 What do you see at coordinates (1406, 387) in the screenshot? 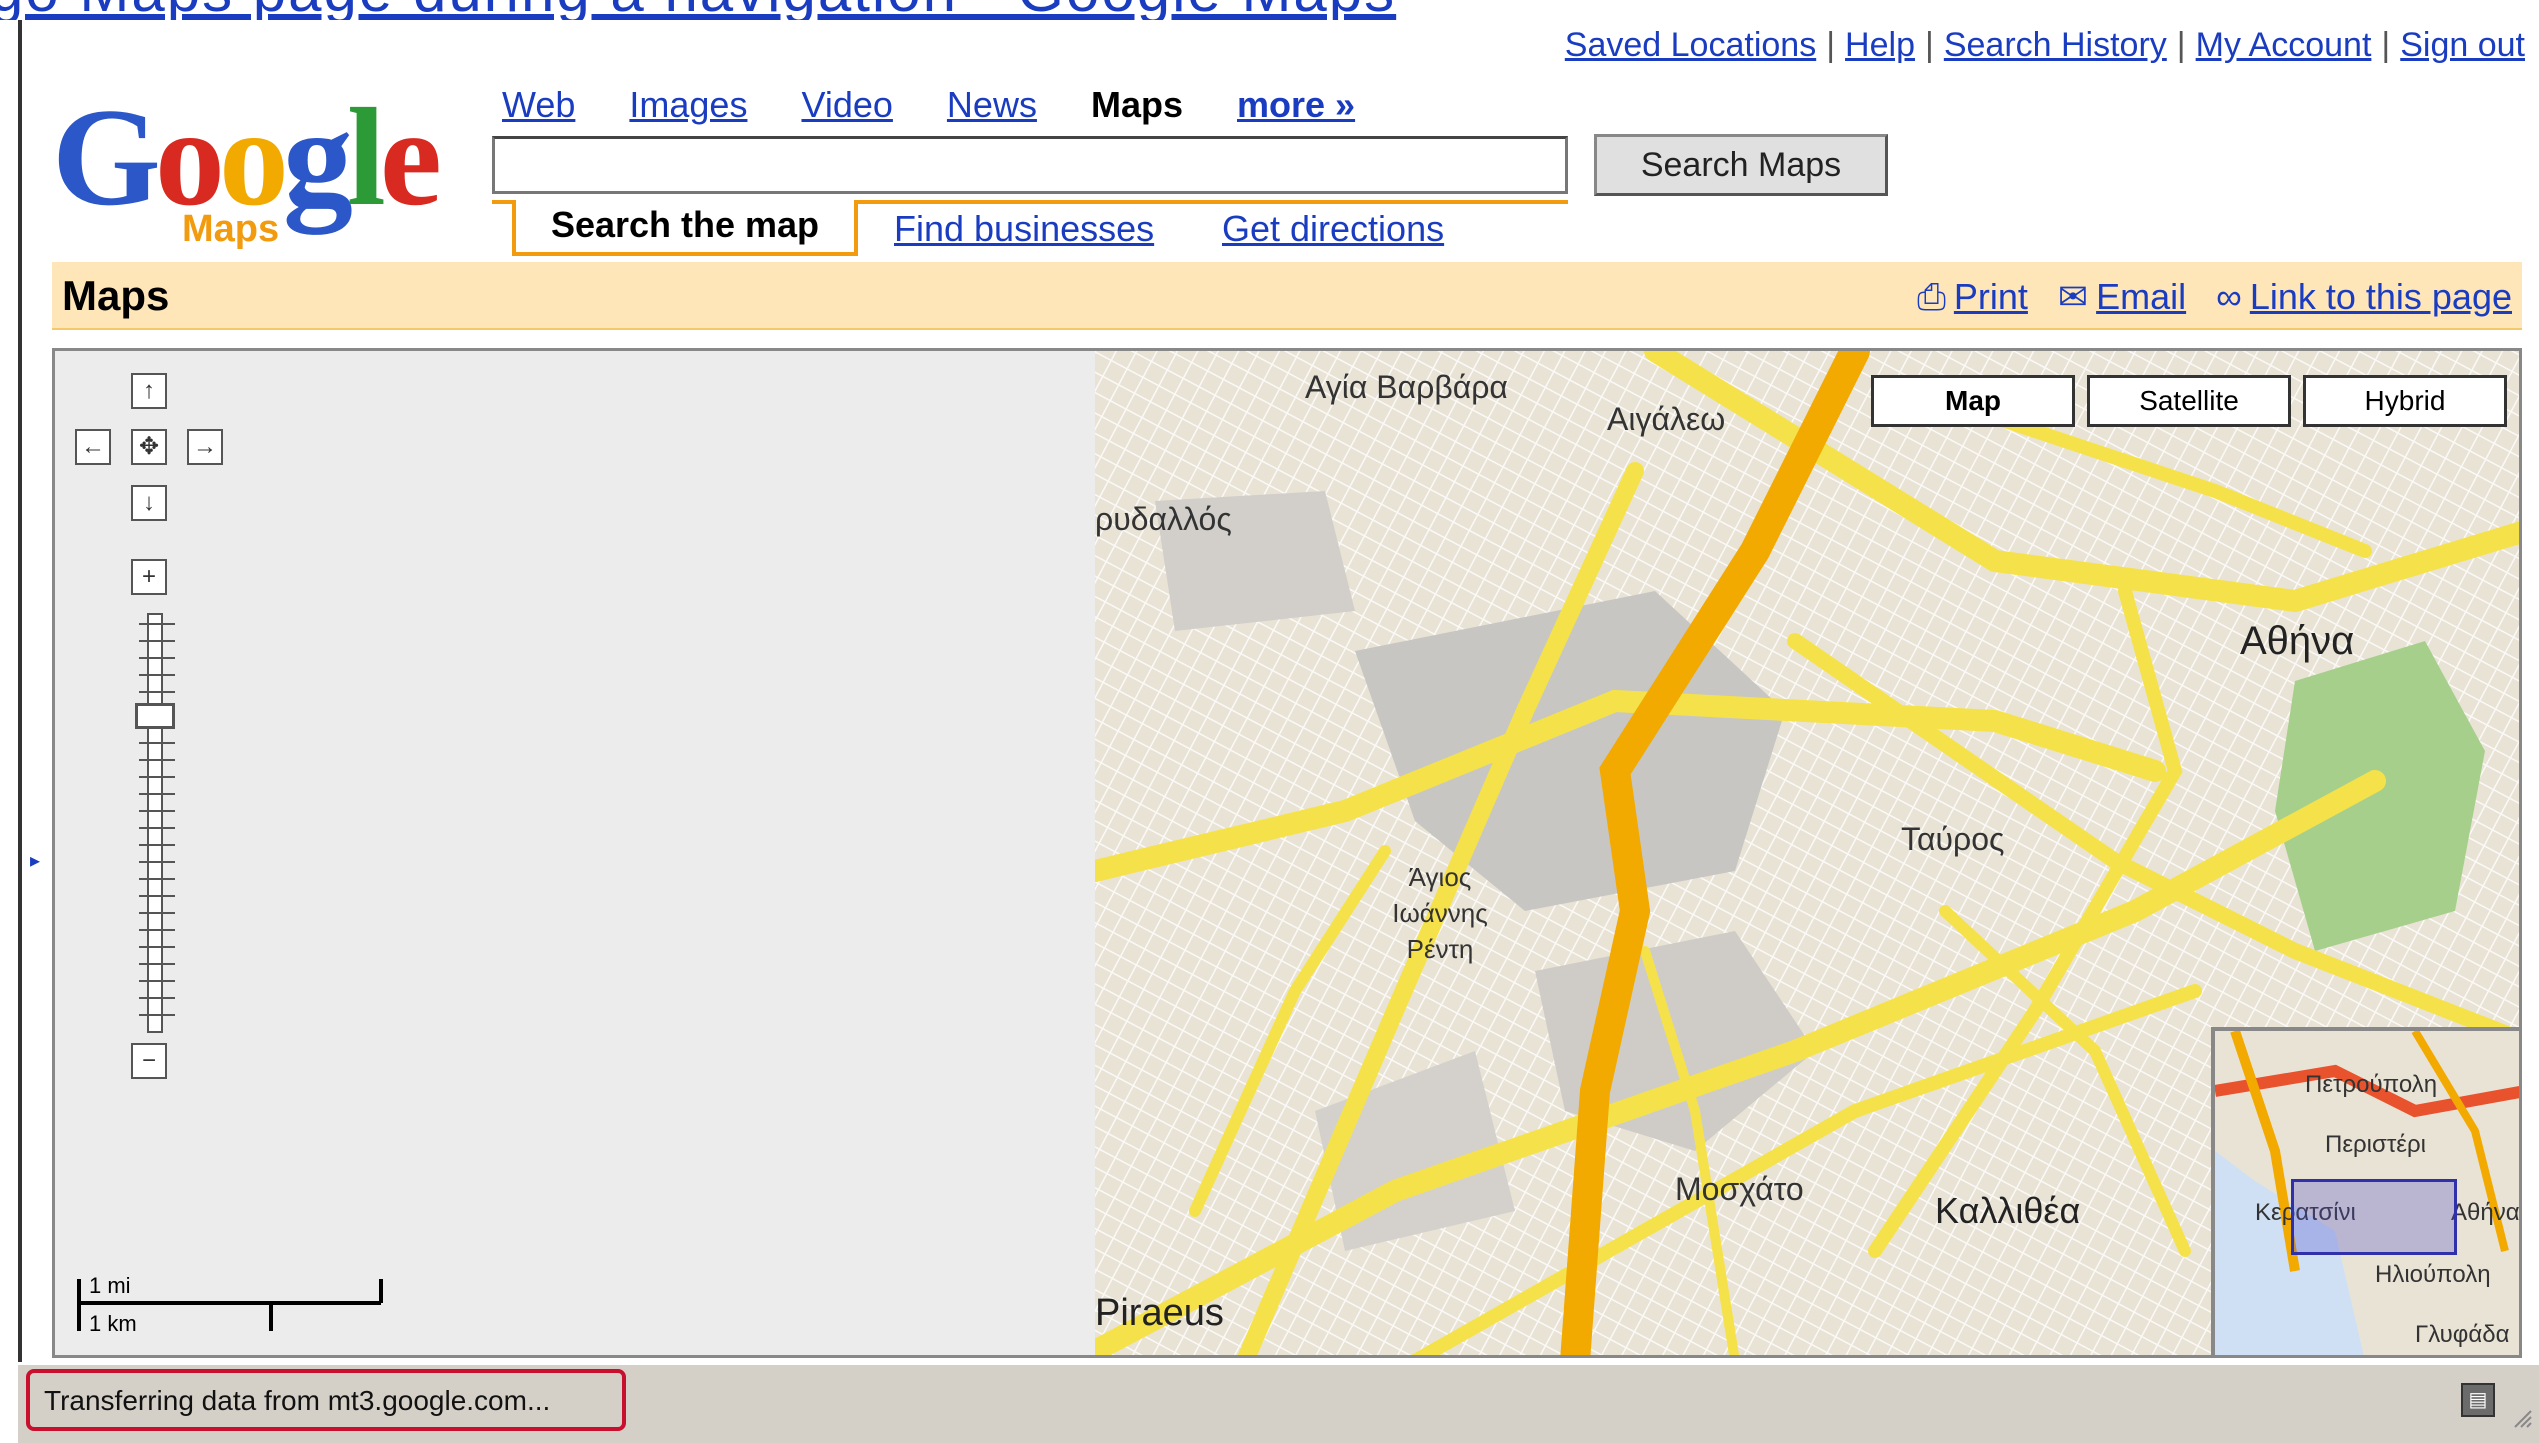
I see `place-agia-varvara: Αγία Βαρβάρα` at bounding box center [1406, 387].